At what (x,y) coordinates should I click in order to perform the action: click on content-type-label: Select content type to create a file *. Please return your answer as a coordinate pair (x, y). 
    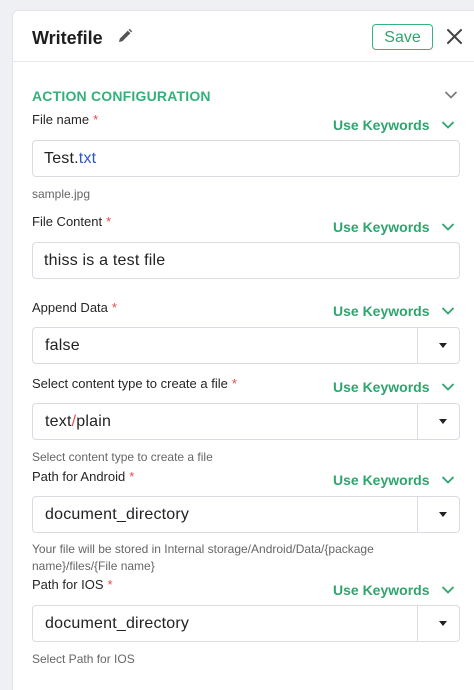
    Looking at the image, I should click on (134, 383).